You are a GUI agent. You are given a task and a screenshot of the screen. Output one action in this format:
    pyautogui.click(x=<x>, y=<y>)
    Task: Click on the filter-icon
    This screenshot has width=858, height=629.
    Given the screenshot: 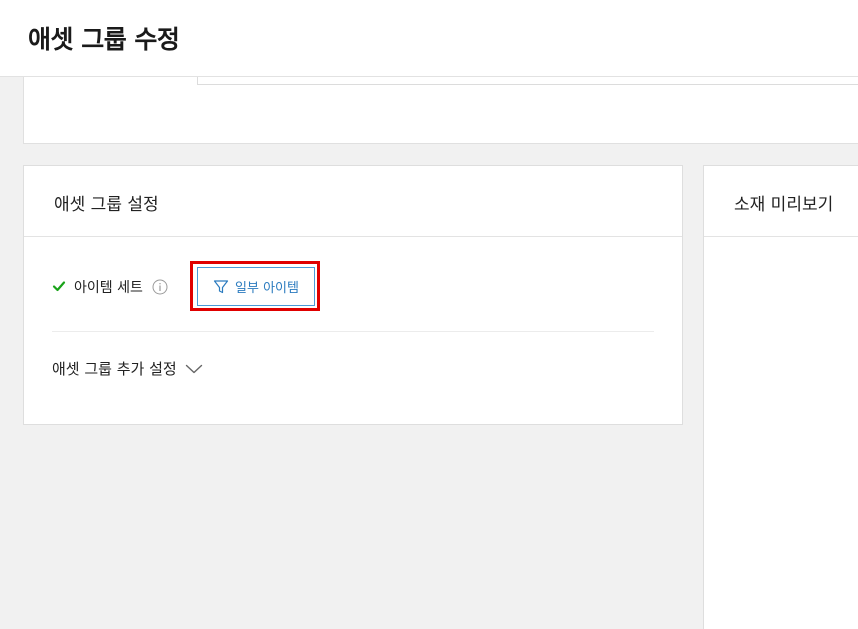 What is the action you would take?
    pyautogui.click(x=221, y=286)
    